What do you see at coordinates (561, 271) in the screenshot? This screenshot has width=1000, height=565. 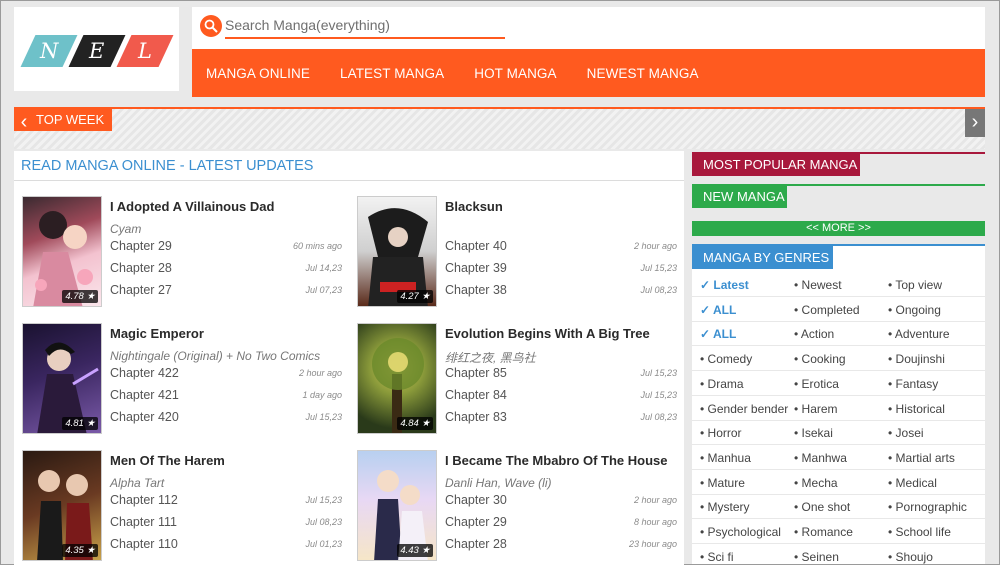 I see `chapter-row: Chapter 39 Jul 15,23` at bounding box center [561, 271].